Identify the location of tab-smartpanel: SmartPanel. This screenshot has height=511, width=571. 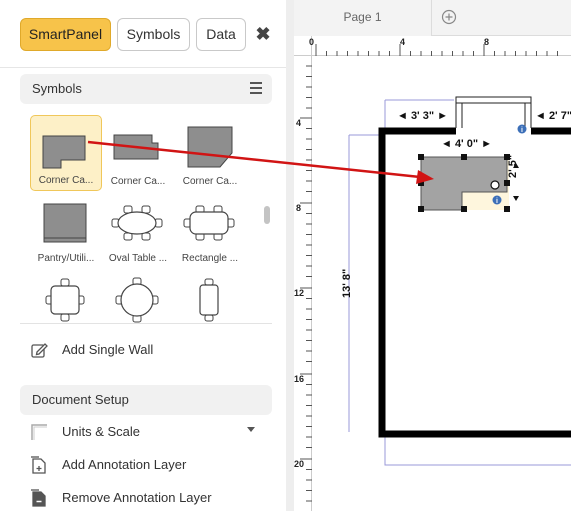
(65, 34).